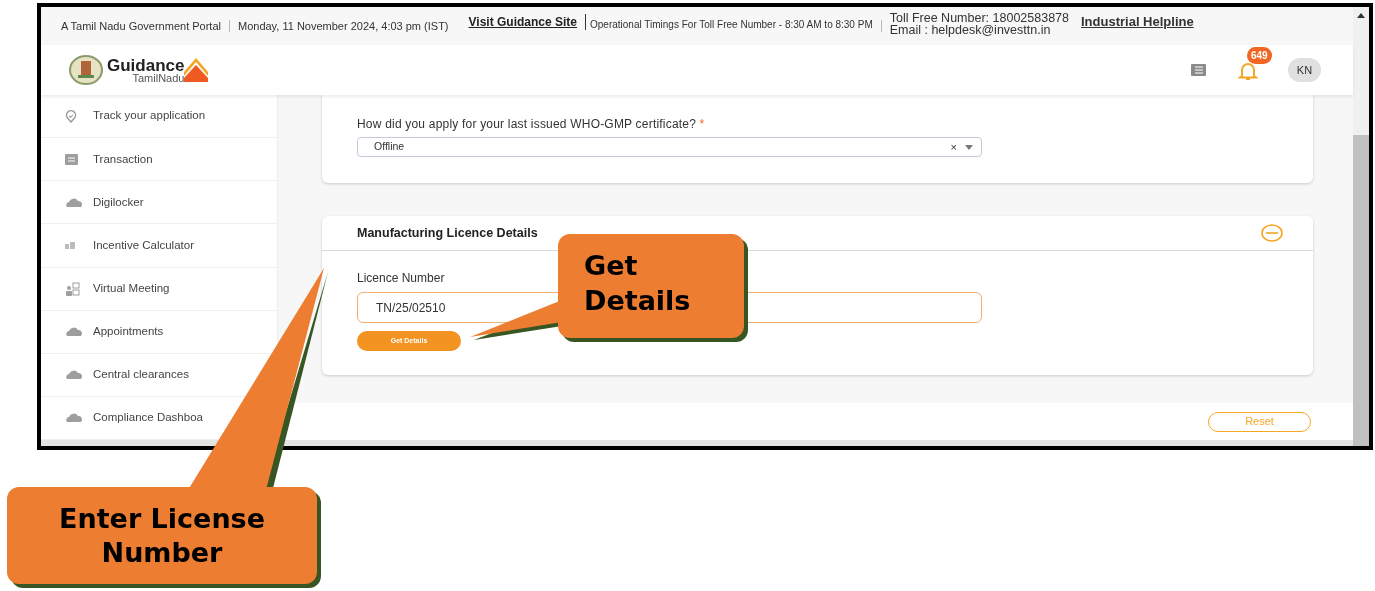  I want to click on portal-name: A Tamil Nadu Government Portal, so click(141, 26).